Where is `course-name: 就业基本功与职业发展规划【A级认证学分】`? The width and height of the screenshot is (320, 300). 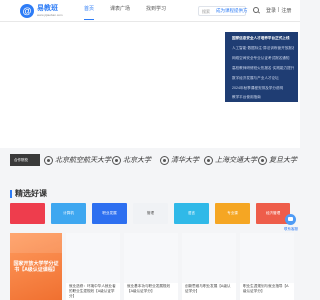
course-name: 就业基本功与职业发展规划【A级认证学分】 is located at coordinates (149, 288).